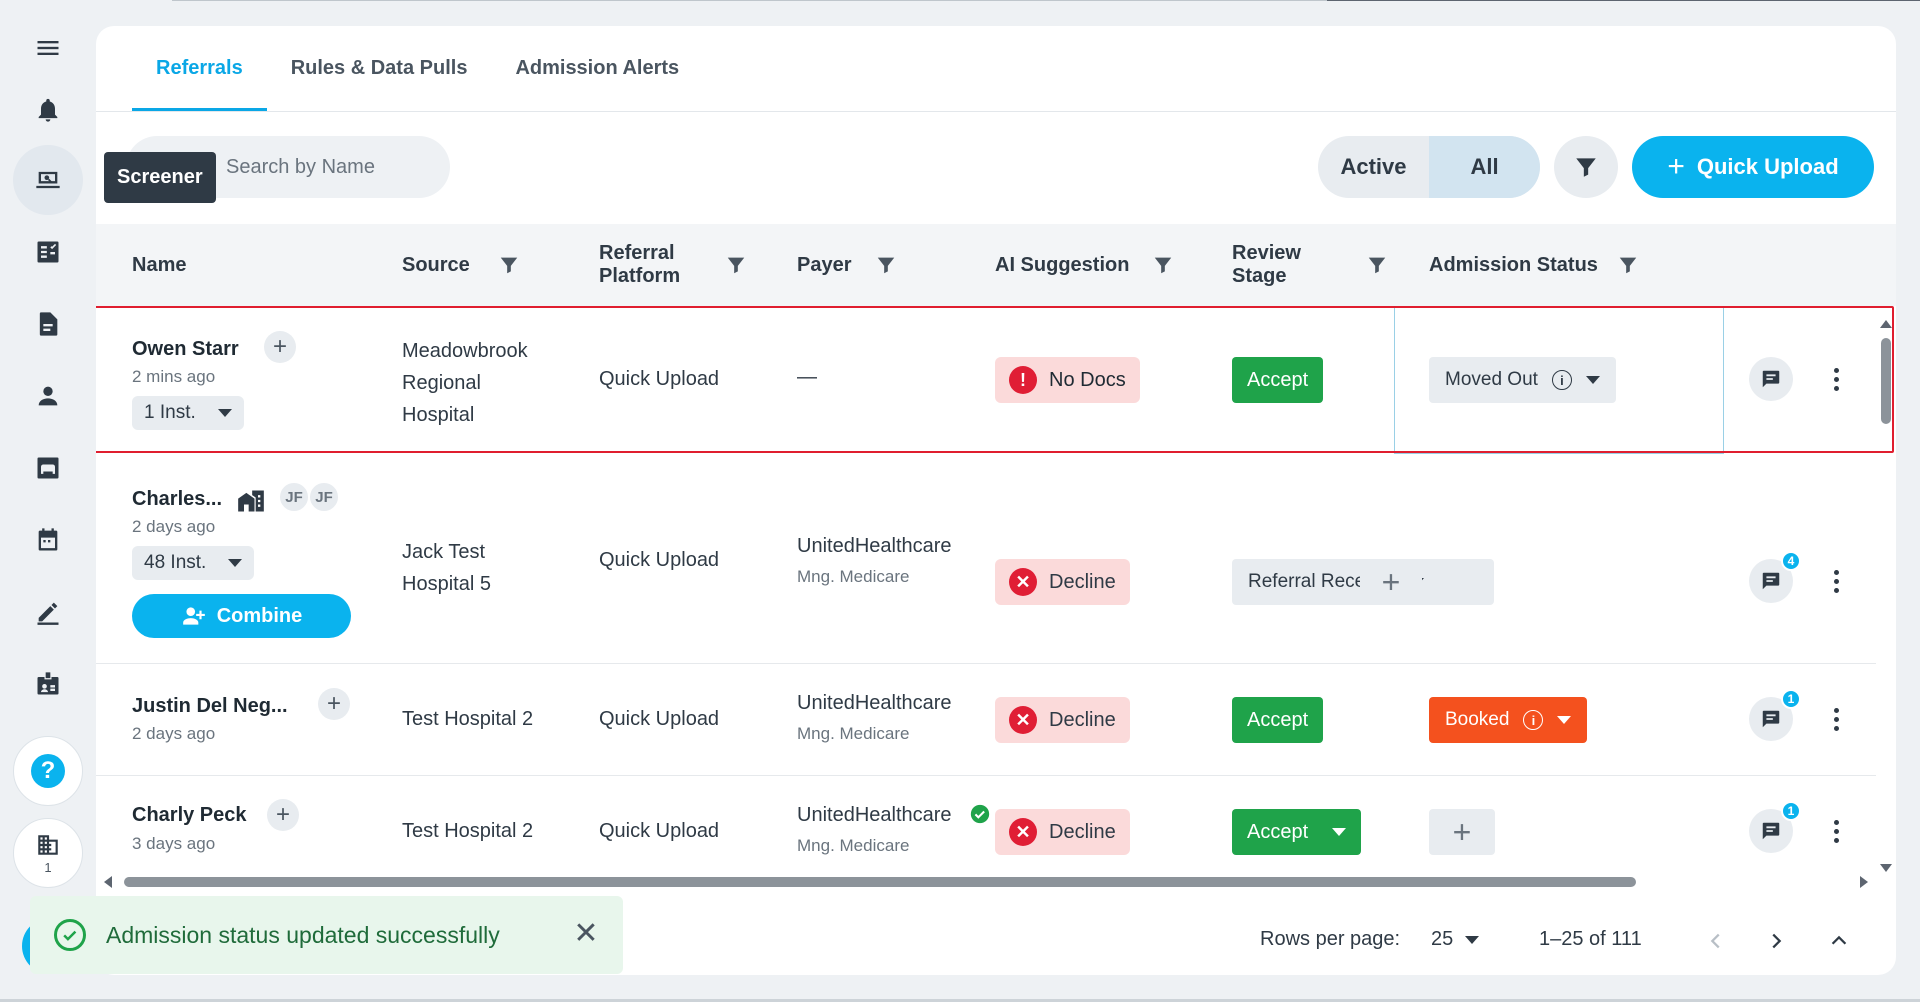  What do you see at coordinates (160, 177) in the screenshot?
I see `sidebar-tooltip: Screener` at bounding box center [160, 177].